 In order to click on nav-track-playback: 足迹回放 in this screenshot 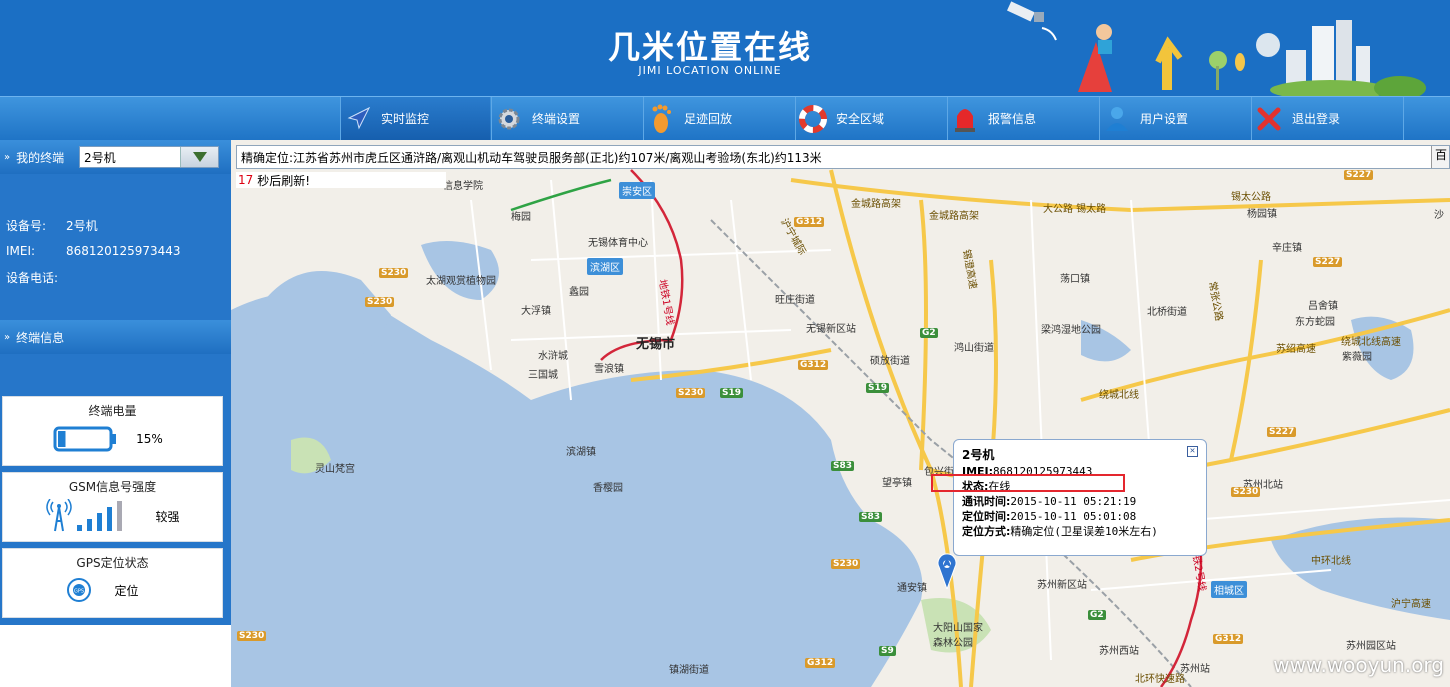, I will do `click(718, 118)`.